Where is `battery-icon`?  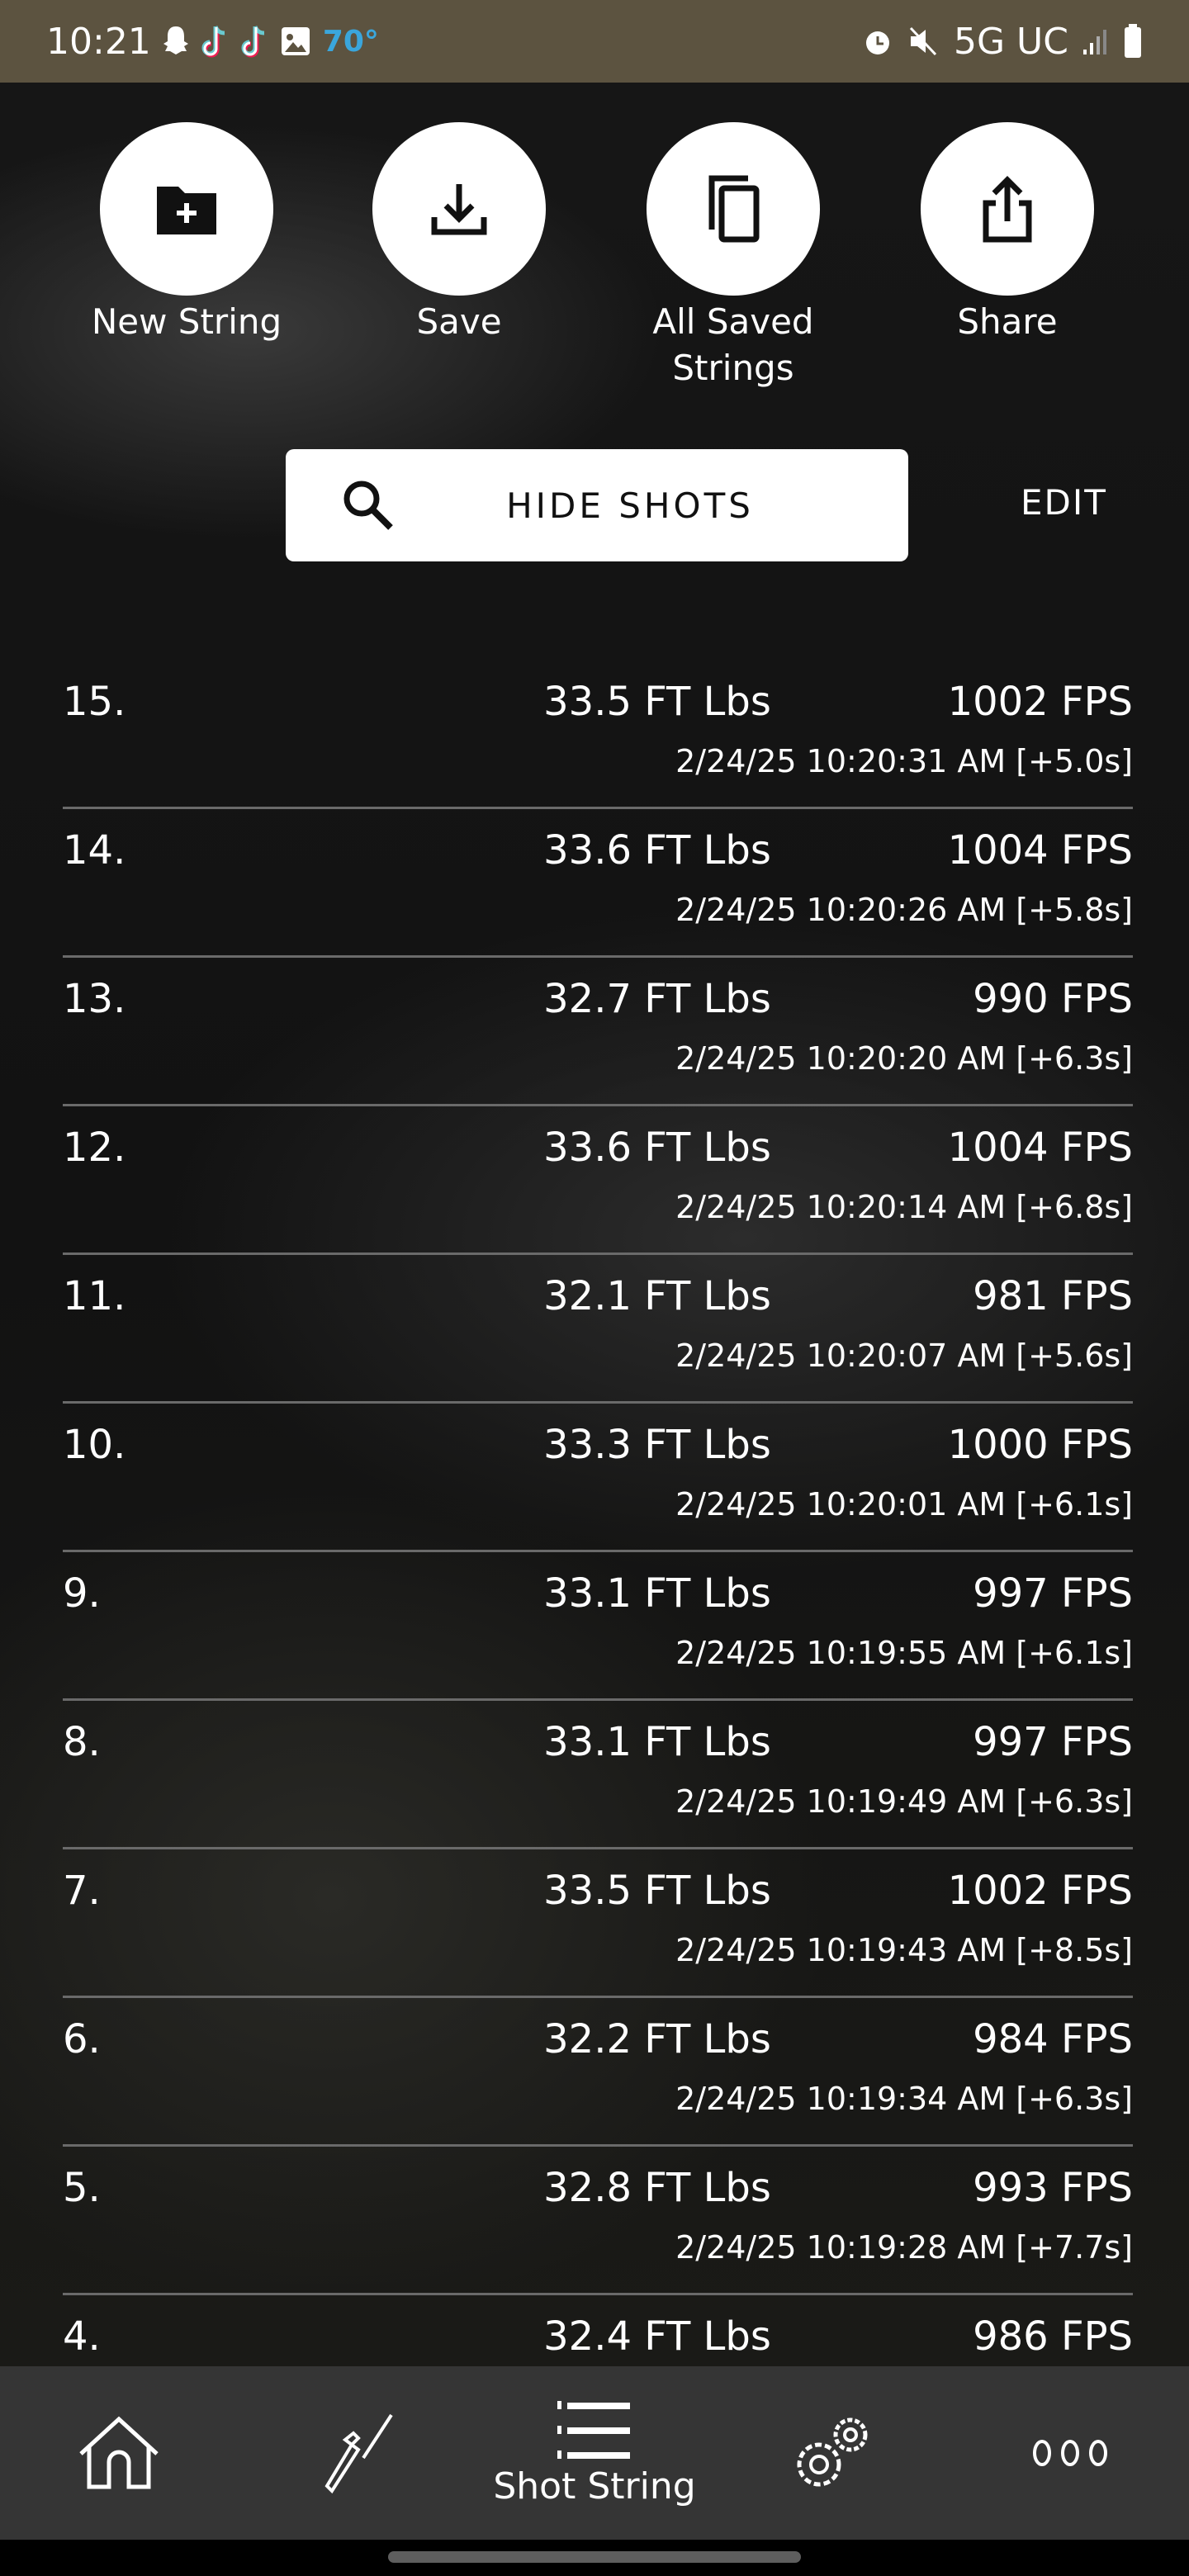 battery-icon is located at coordinates (1133, 41).